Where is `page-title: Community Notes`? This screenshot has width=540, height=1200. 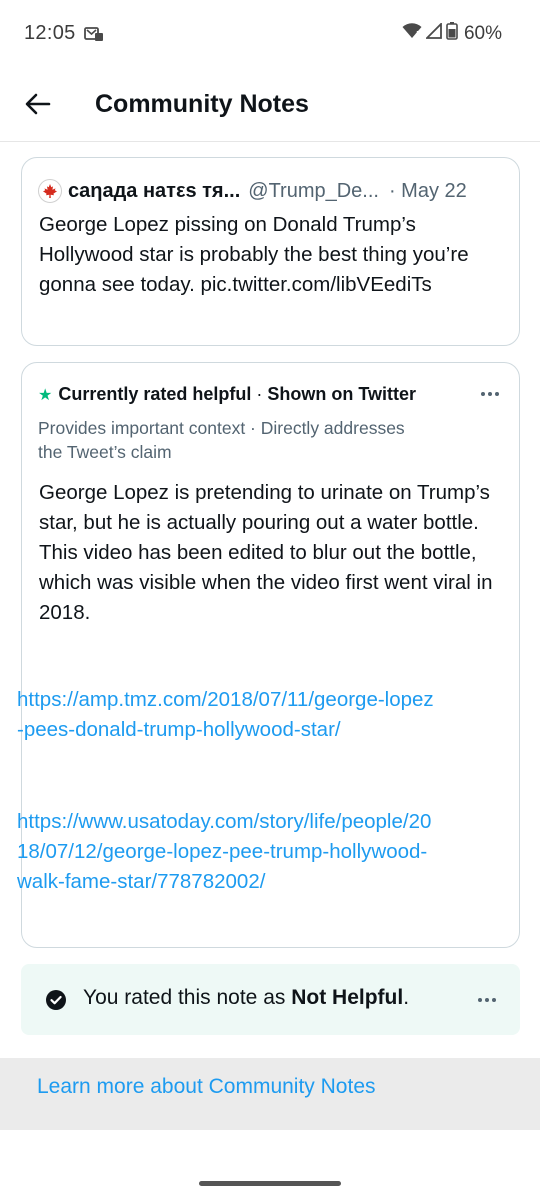
page-title: Community Notes is located at coordinates (202, 104).